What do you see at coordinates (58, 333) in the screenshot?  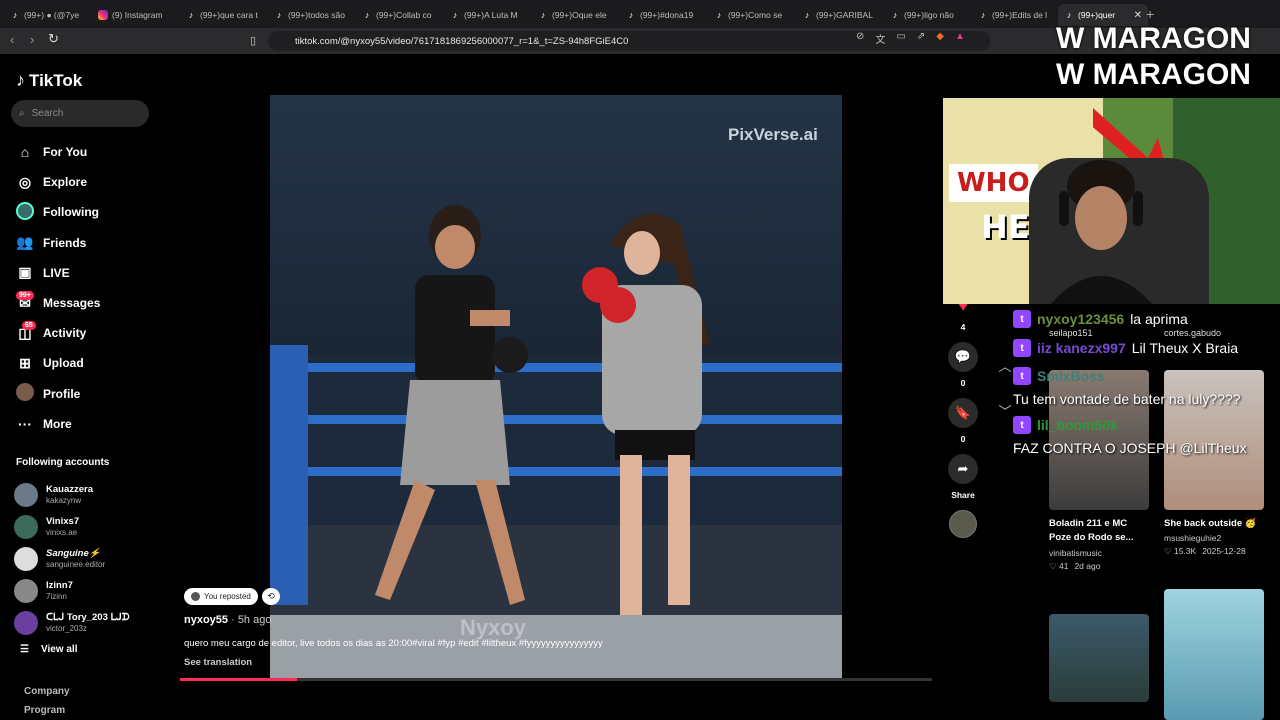 I see `sidebar-item-activity: ◫ 65 Activity` at bounding box center [58, 333].